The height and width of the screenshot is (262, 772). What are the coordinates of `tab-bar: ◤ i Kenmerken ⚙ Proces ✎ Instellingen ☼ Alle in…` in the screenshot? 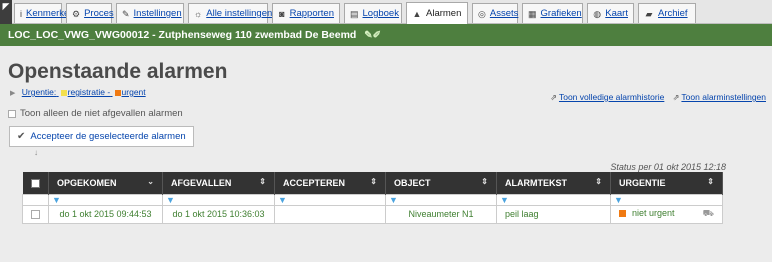 It's located at (386, 12).